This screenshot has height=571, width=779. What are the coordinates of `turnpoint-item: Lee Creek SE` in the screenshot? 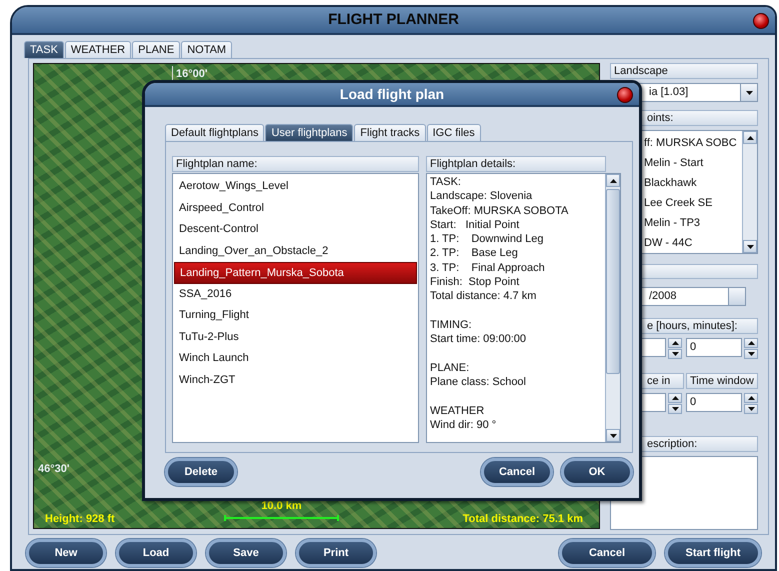 It's located at (693, 203).